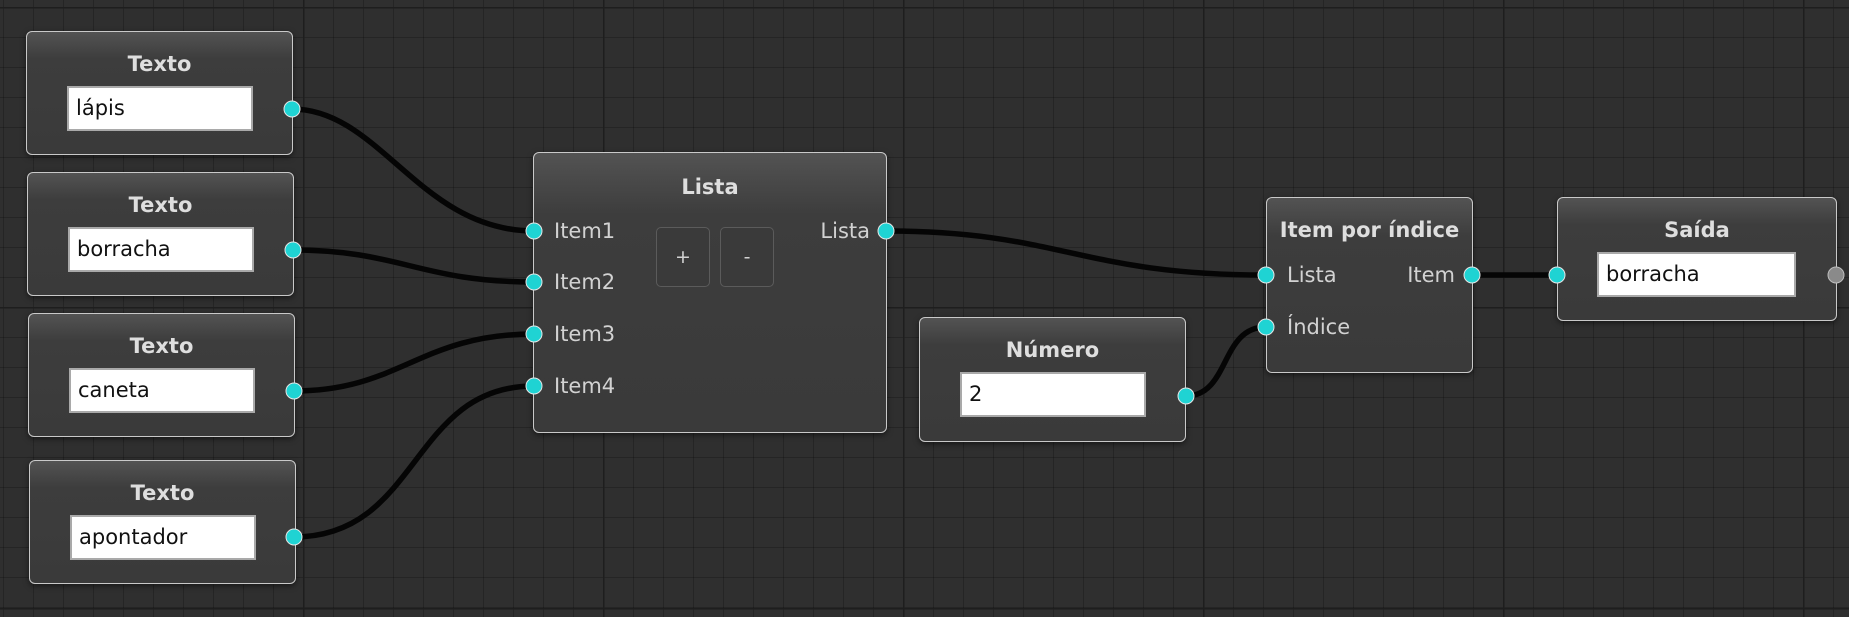  I want to click on number-input: 2, so click(1053, 394).